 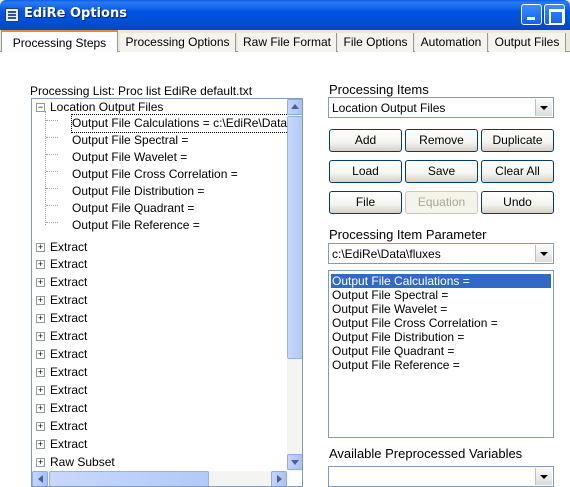 I want to click on list-item: Output File Cross Correlation =, so click(x=415, y=323).